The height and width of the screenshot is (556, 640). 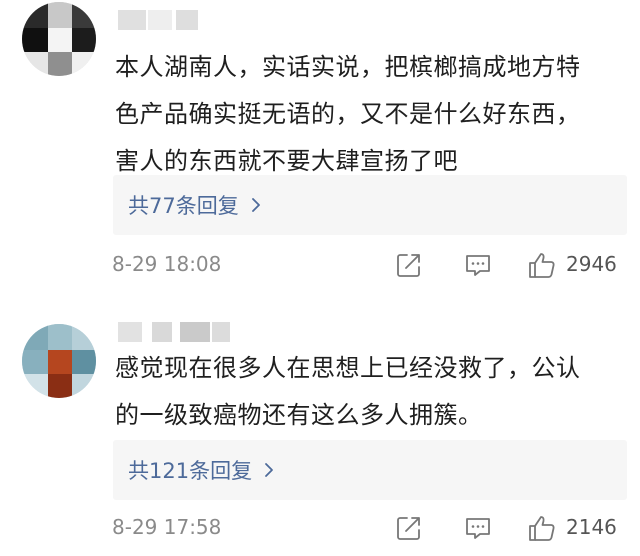 I want to click on like-count: 2946, so click(x=591, y=264).